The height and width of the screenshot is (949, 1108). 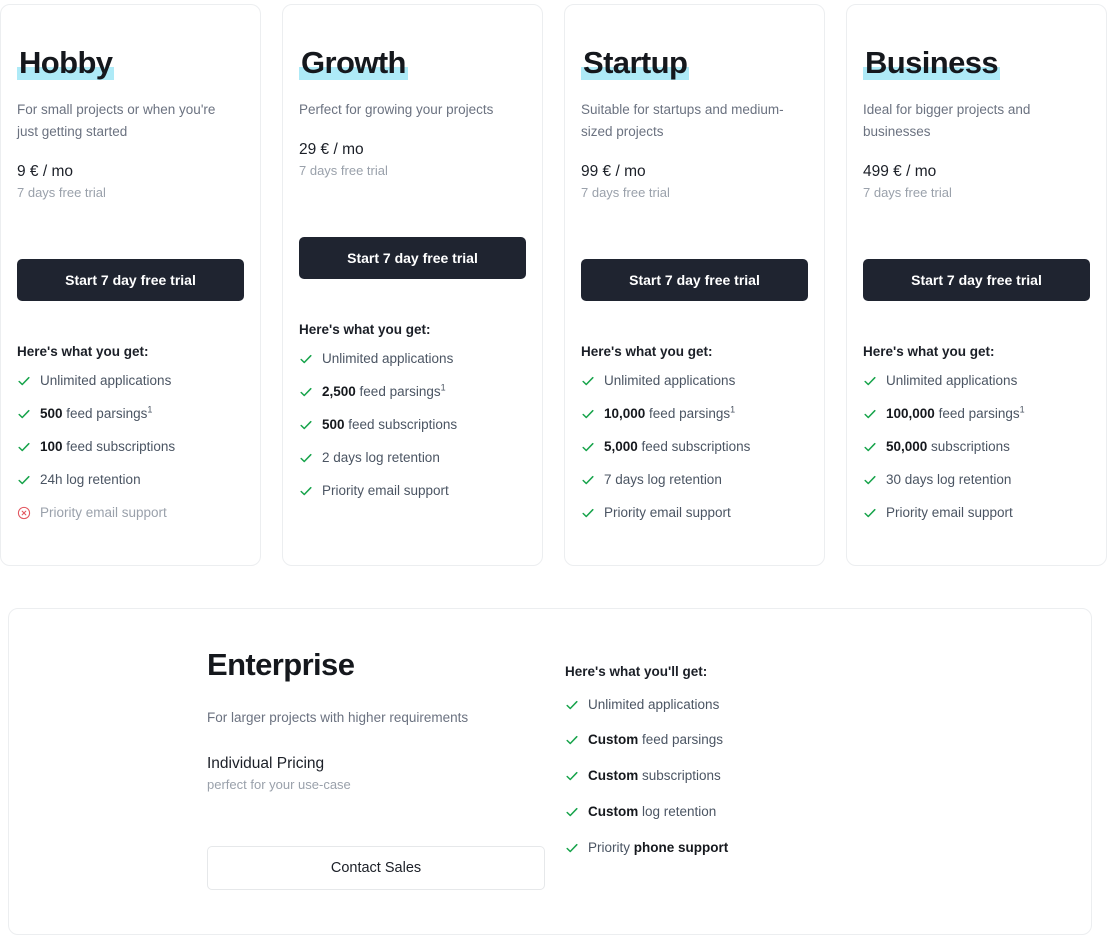 What do you see at coordinates (730, 849) in the screenshot?
I see `feature-item: Priority phone support` at bounding box center [730, 849].